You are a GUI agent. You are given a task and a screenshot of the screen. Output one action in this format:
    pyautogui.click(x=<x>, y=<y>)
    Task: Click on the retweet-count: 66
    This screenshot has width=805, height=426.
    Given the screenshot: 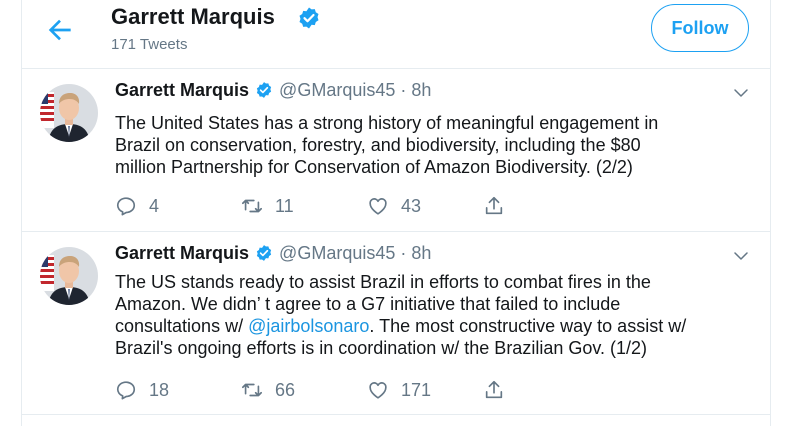 What is the action you would take?
    pyautogui.click(x=285, y=389)
    